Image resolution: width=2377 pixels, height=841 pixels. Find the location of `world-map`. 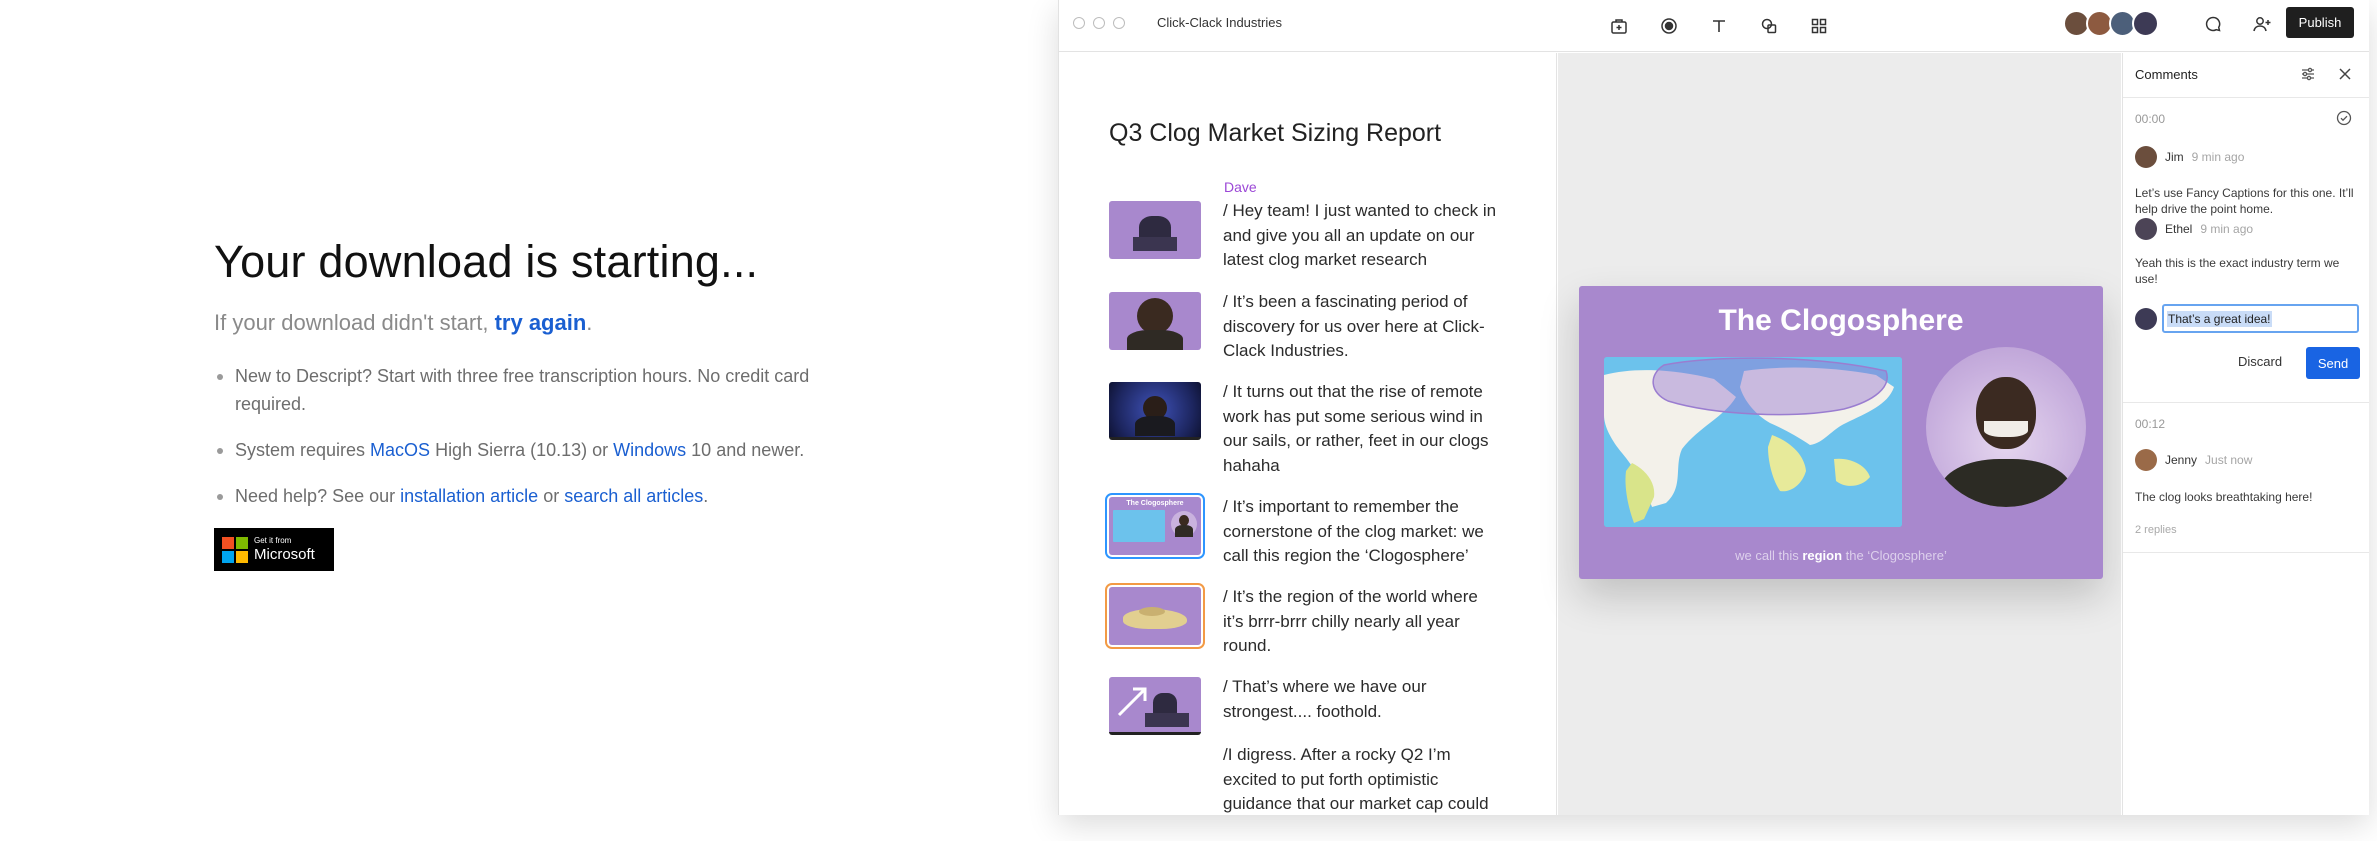

world-map is located at coordinates (1753, 442).